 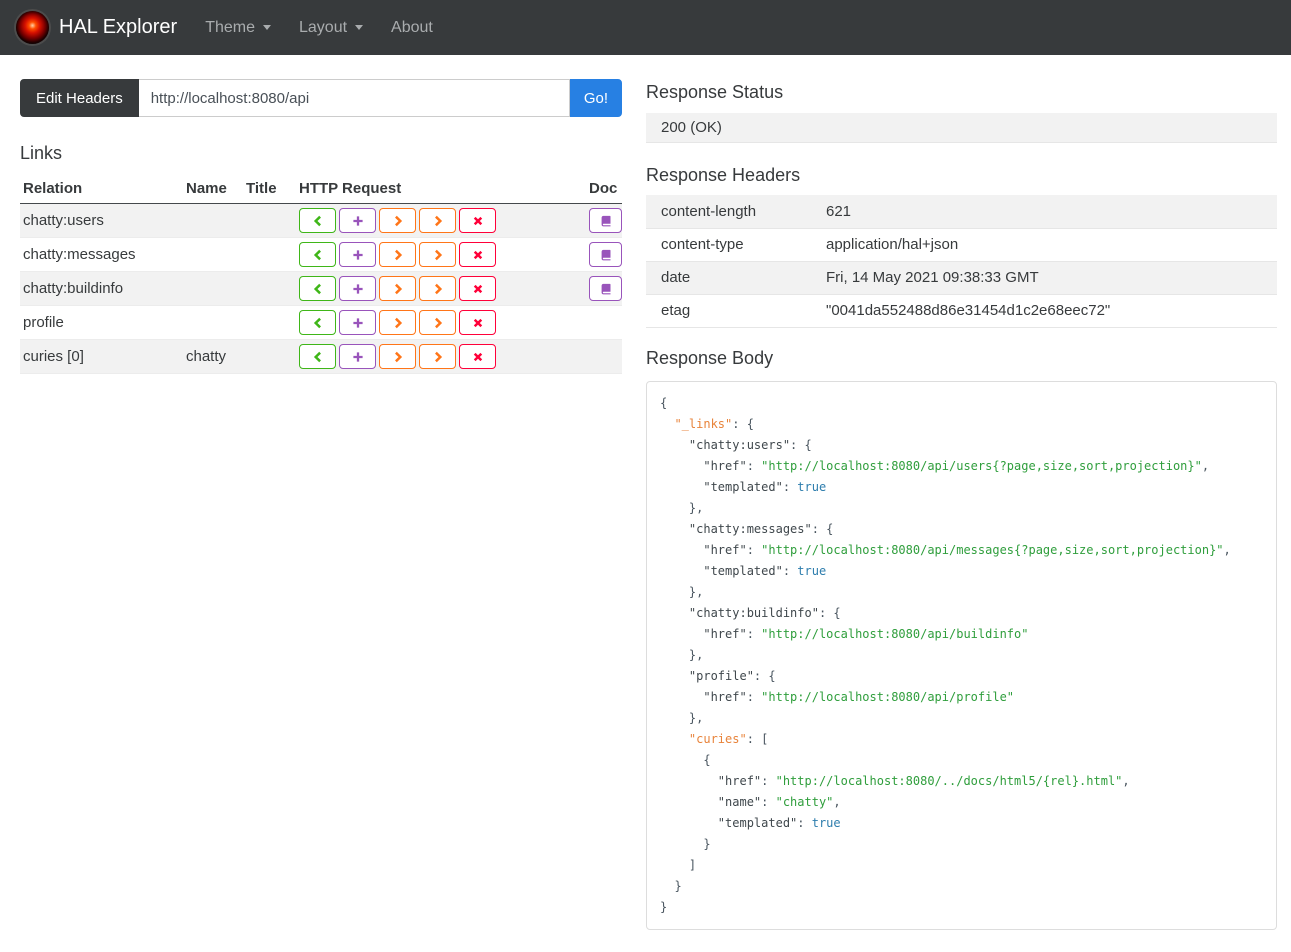 I want to click on code-line: "profile": {, so click(x=718, y=675).